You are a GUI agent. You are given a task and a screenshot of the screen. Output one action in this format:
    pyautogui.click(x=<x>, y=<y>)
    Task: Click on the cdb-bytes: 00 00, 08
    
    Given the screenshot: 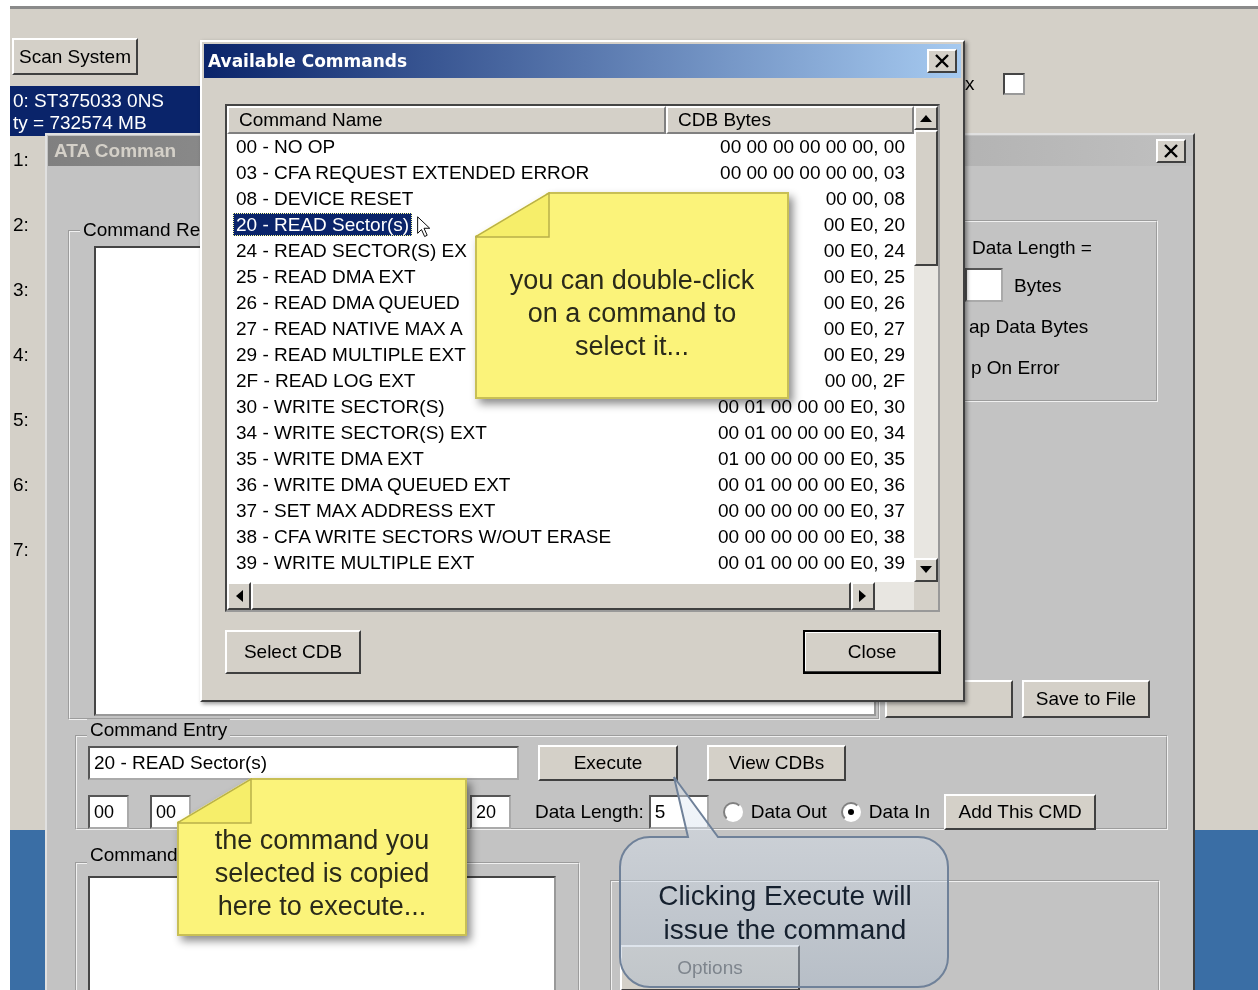 What is the action you would take?
    pyautogui.click(x=865, y=198)
    